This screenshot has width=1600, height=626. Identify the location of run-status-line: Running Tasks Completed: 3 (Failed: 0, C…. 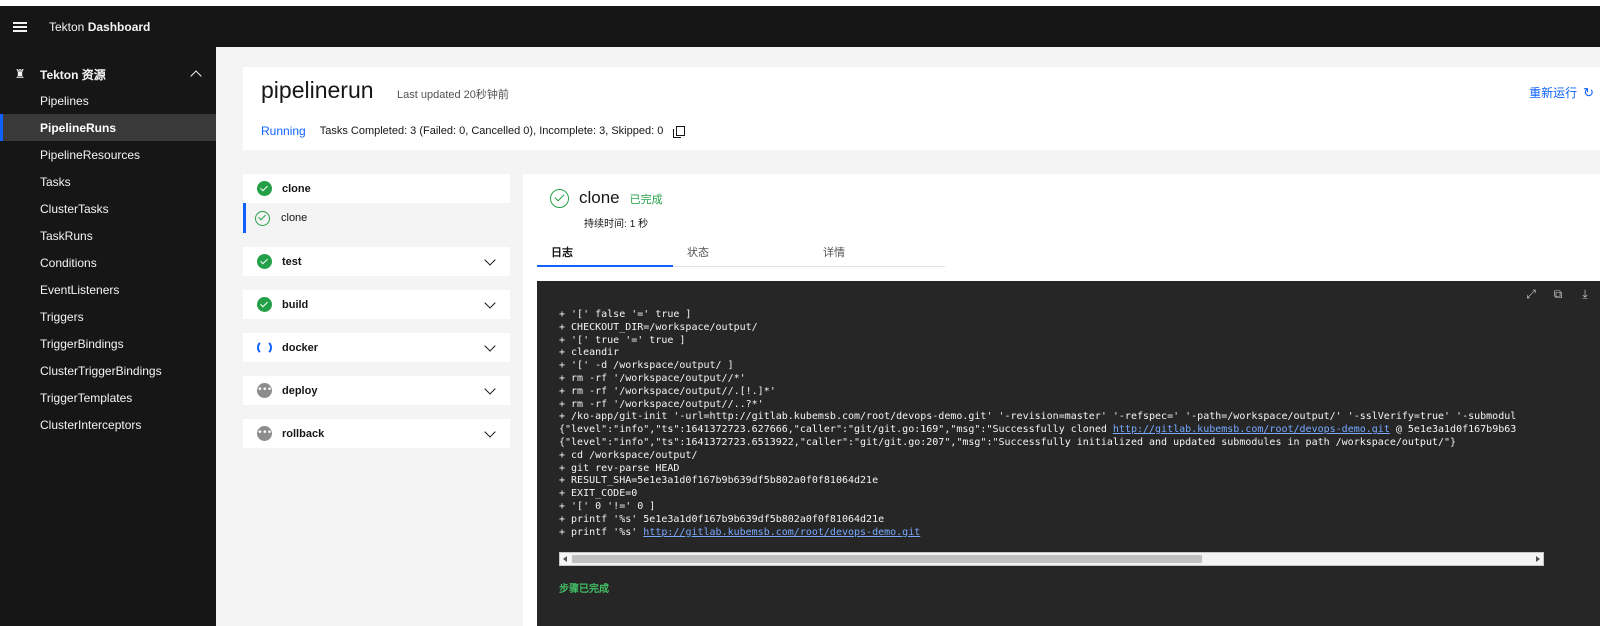
(473, 131).